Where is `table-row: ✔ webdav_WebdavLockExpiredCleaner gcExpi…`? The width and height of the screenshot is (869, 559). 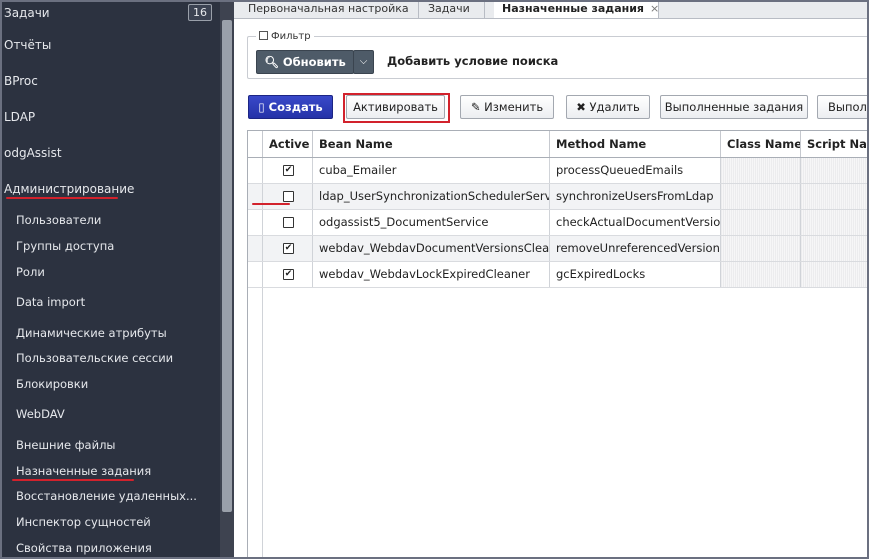 table-row: ✔ webdav_WebdavLockExpiredCleaner gcExpi… is located at coordinates (557, 275).